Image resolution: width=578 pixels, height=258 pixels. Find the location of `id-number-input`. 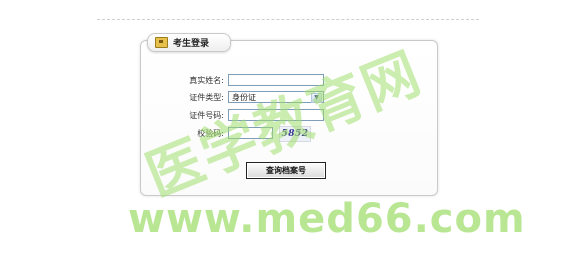

id-number-input is located at coordinates (276, 115).